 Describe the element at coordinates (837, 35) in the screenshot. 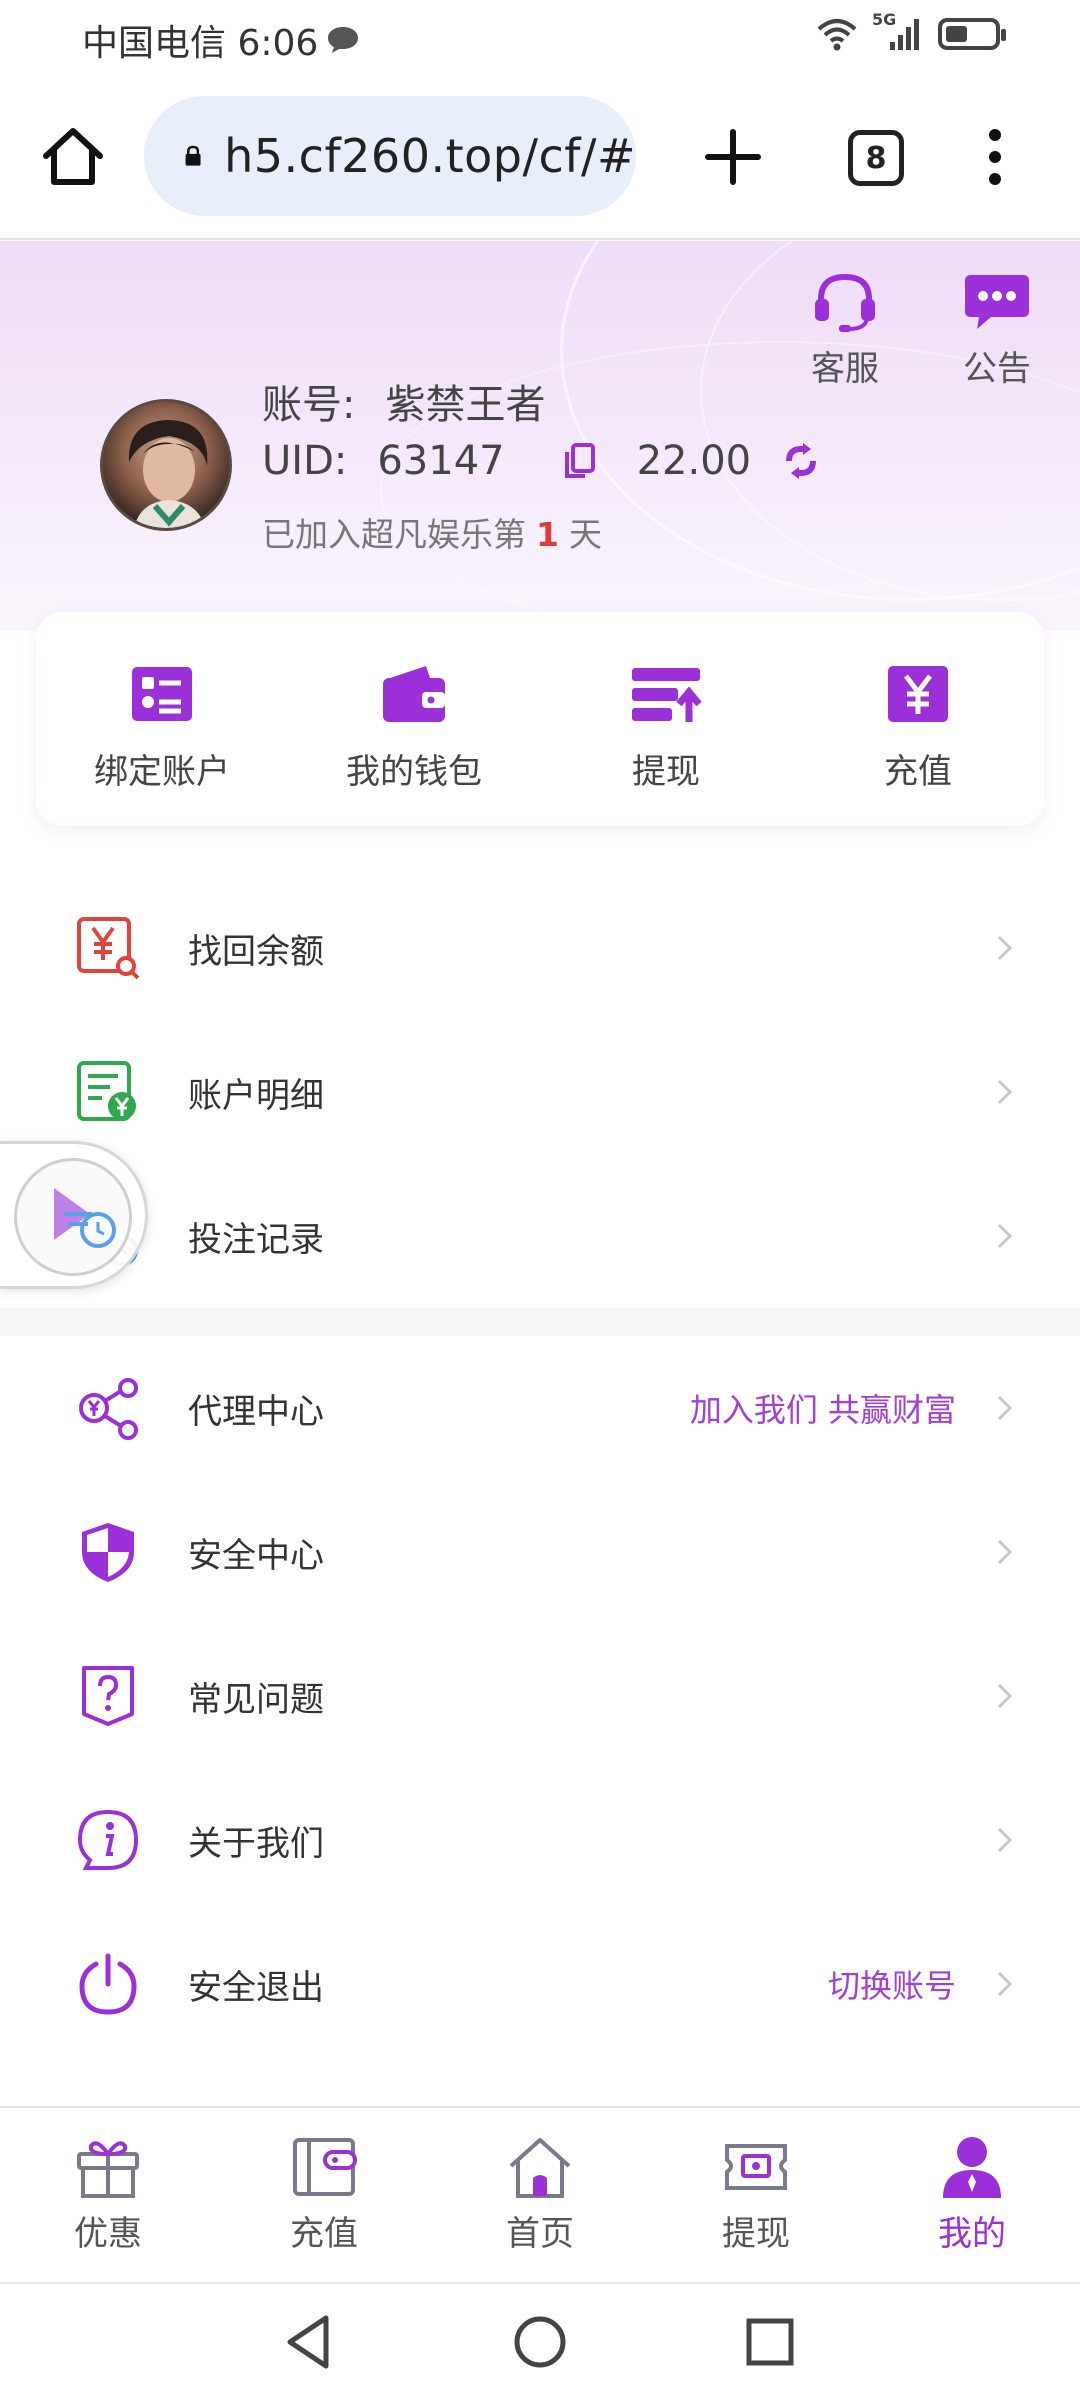

I see `wifi-icon` at that location.